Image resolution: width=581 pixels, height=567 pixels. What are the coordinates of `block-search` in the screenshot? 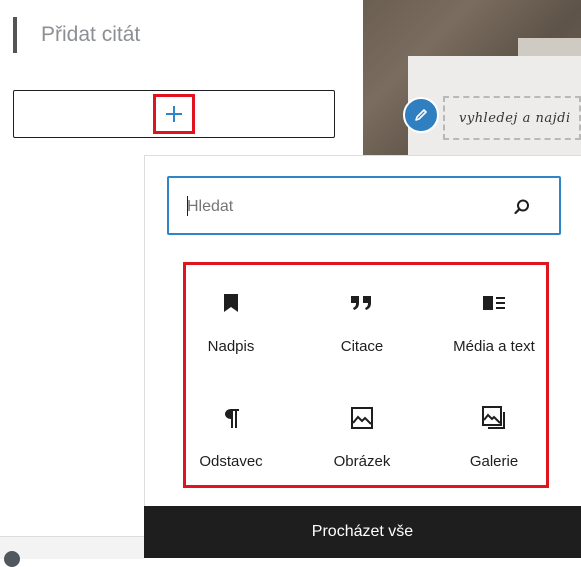 It's located at (364, 205).